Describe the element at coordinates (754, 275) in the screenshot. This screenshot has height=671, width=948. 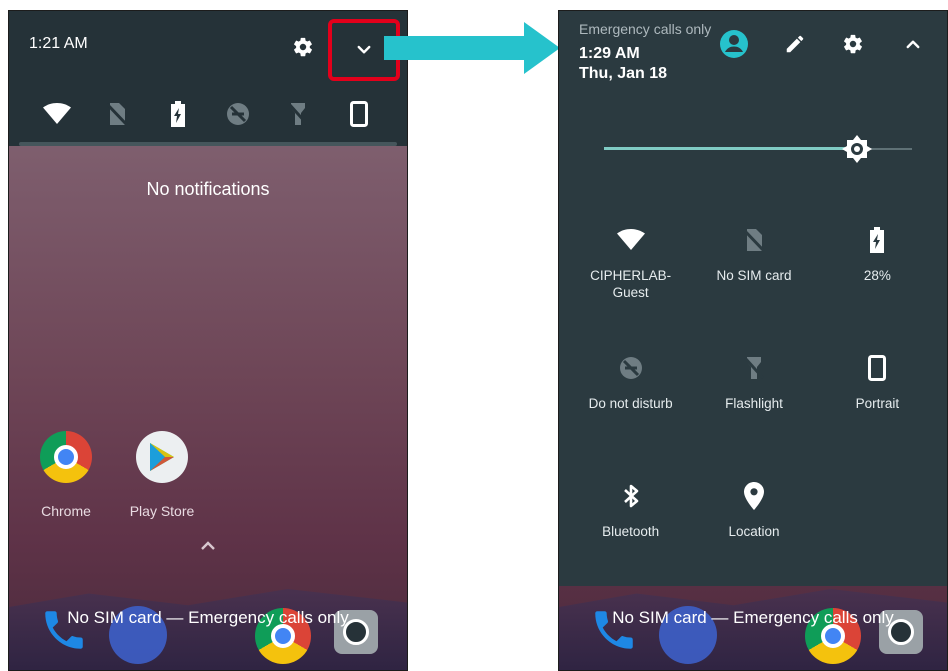
I see `tile-no-sim-label: No SIM card` at that location.